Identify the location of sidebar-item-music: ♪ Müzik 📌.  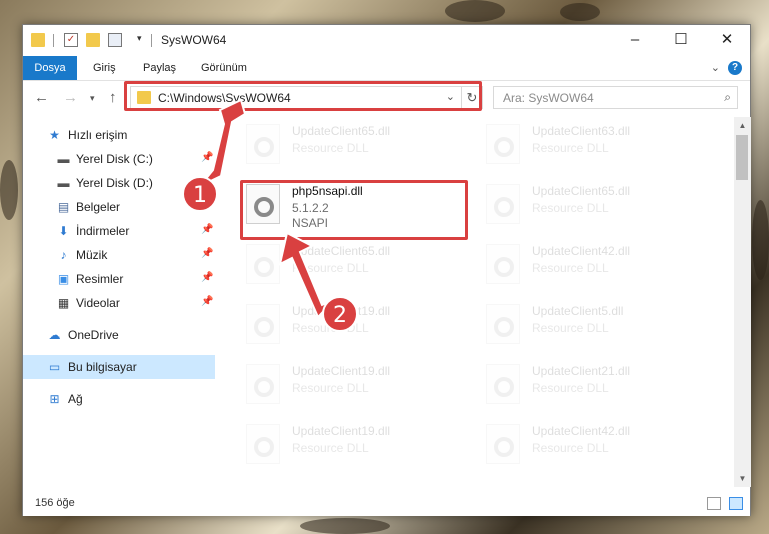
(119, 255).